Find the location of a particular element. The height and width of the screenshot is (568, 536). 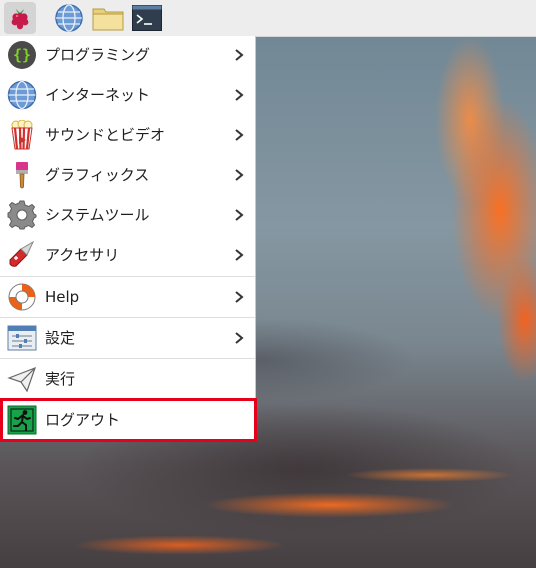

menu-item-label: グラフィックス is located at coordinates (97, 175).